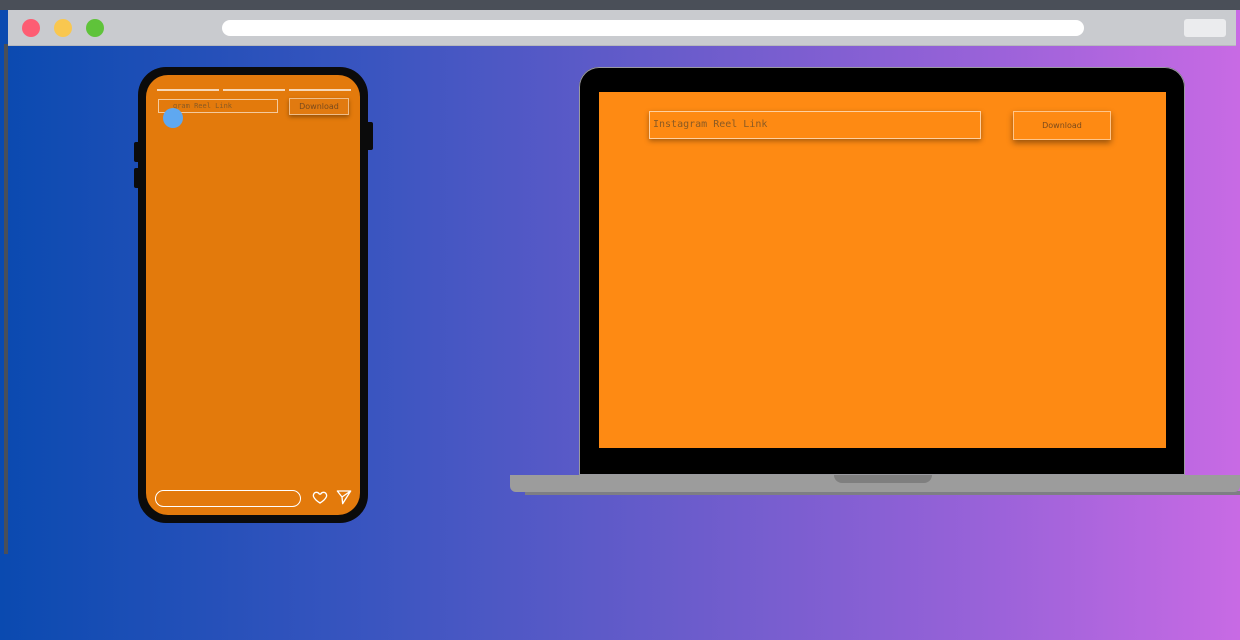  What do you see at coordinates (319, 106) in the screenshot?
I see `phone-download-button: Download` at bounding box center [319, 106].